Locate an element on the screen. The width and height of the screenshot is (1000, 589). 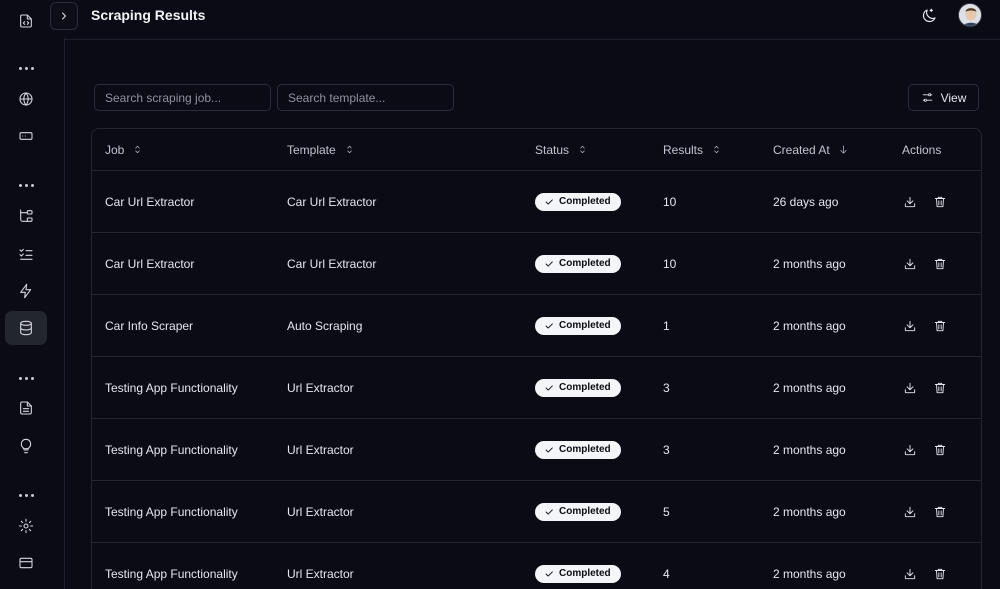
sidebar-item-file-text is located at coordinates (26, 408).